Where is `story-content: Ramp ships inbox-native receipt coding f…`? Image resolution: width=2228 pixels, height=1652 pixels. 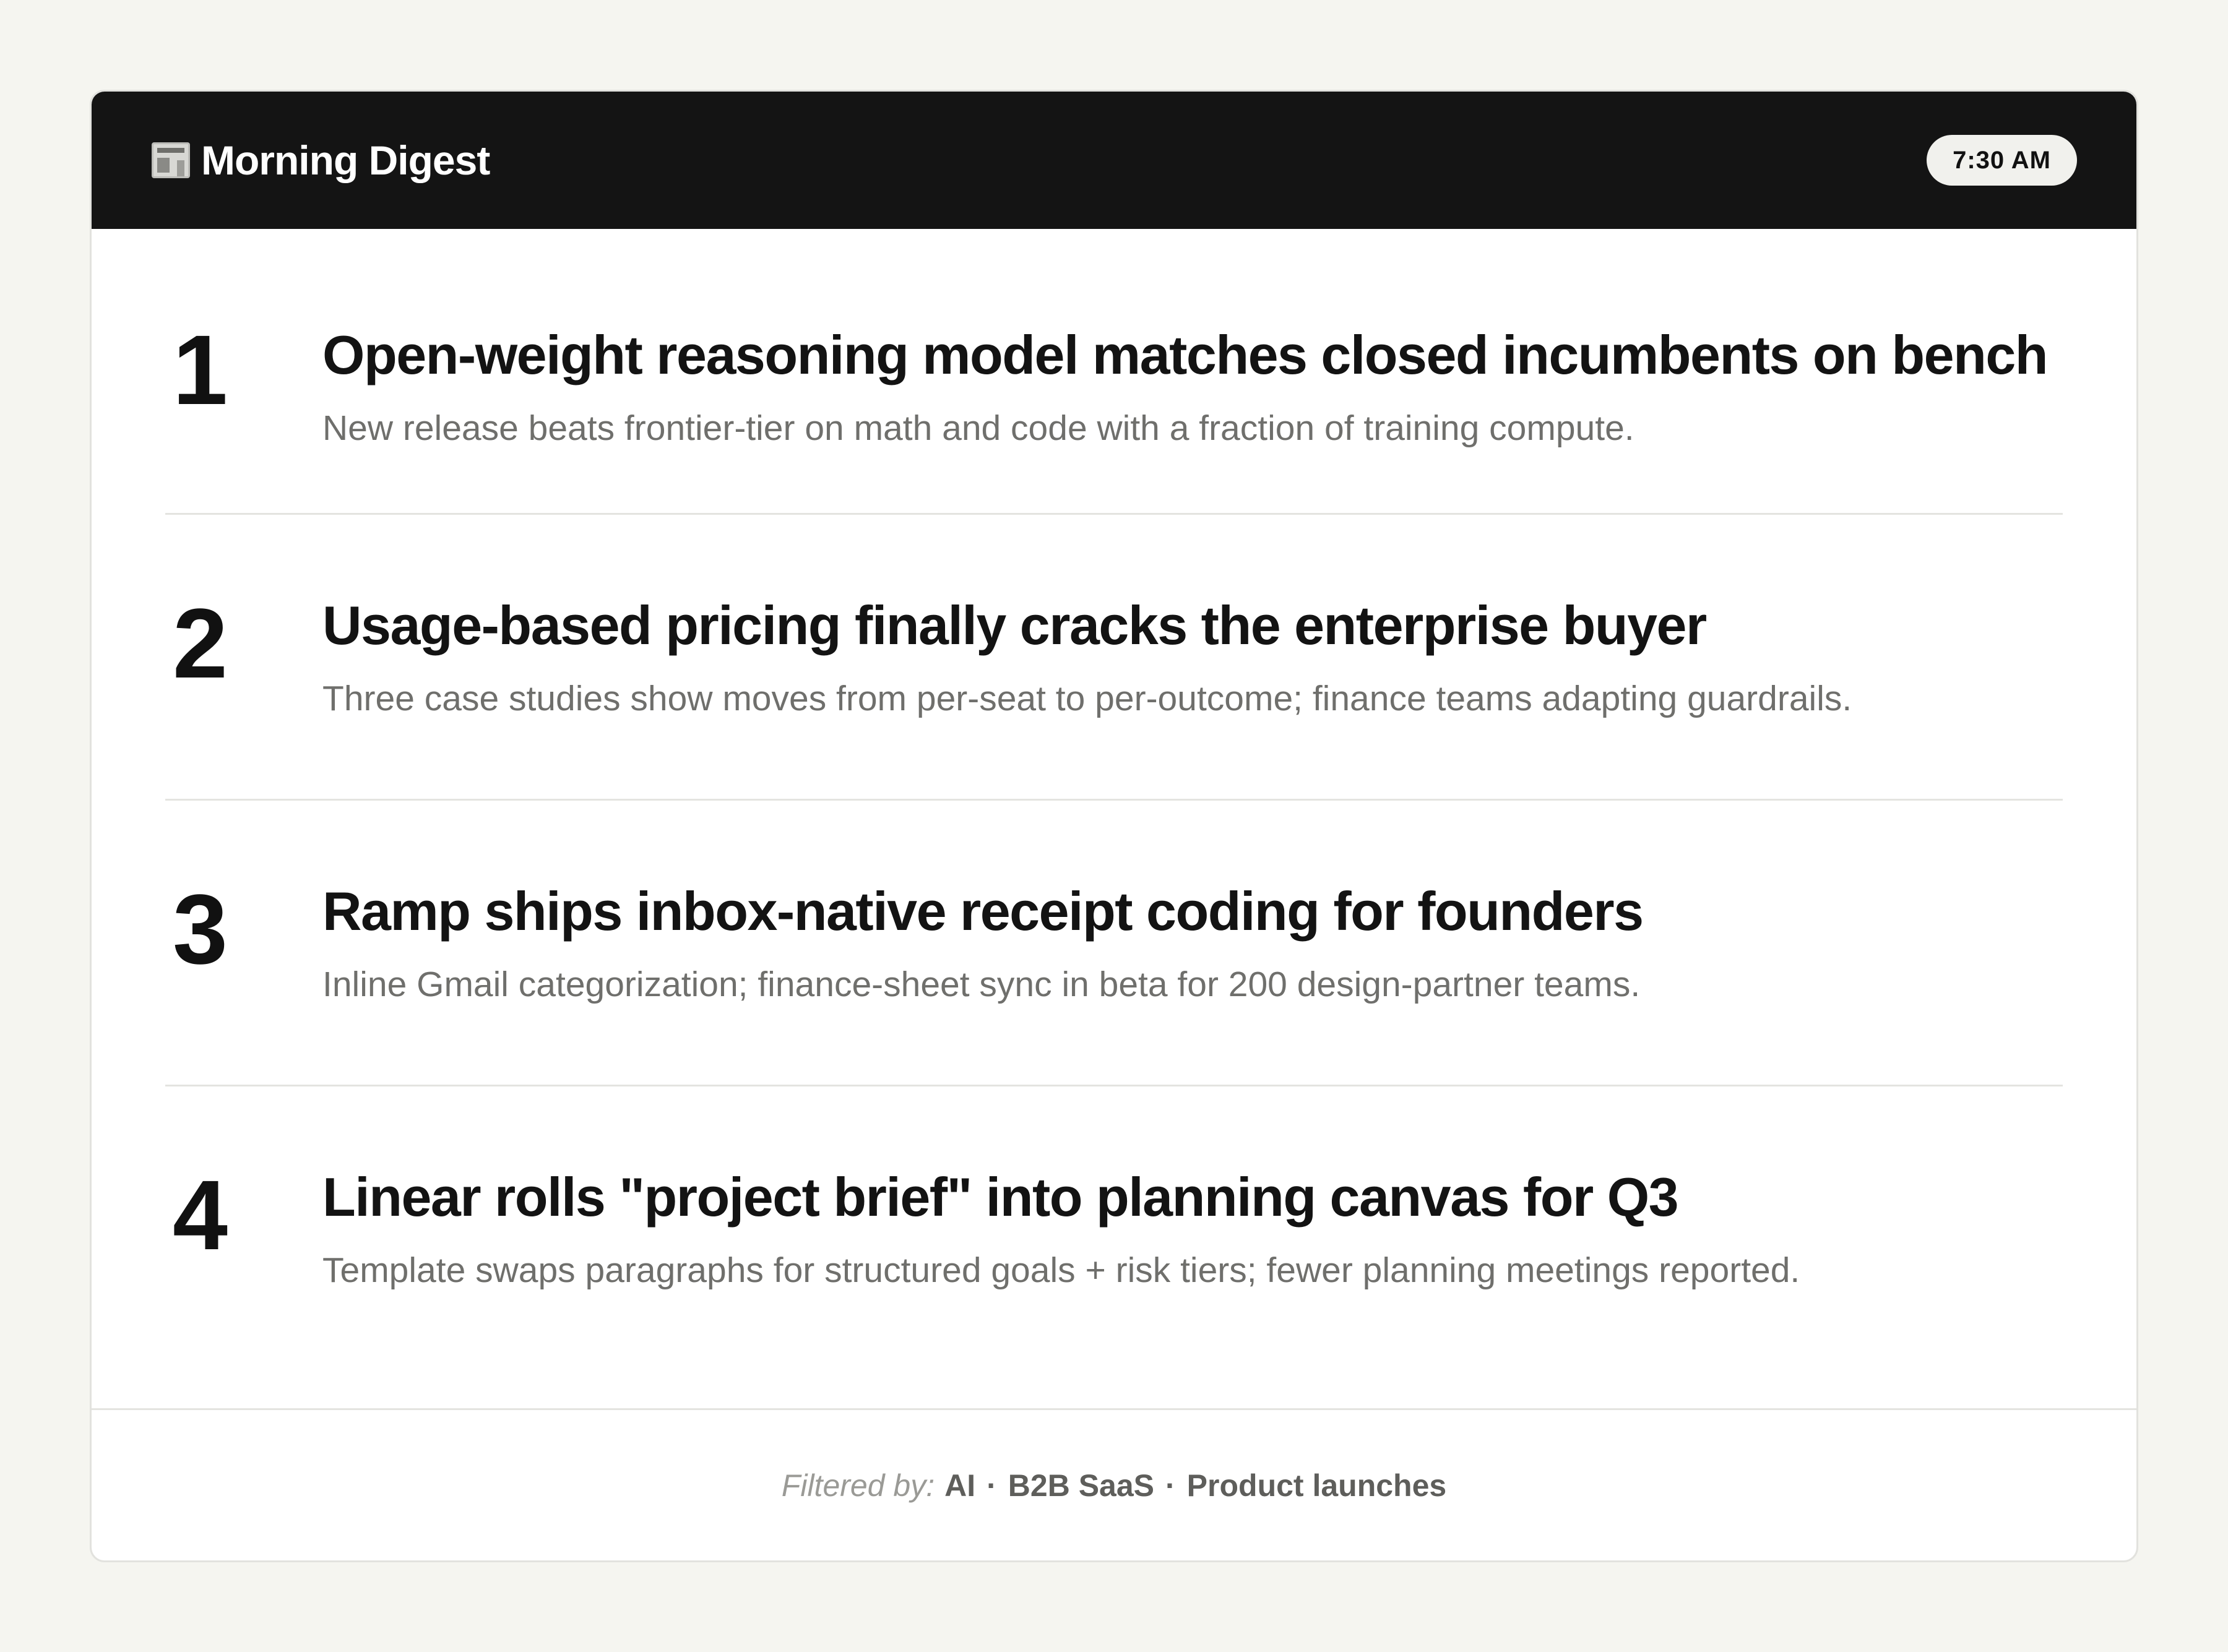 story-content: Ramp ships inbox-native receipt coding f… is located at coordinates (1192, 944).